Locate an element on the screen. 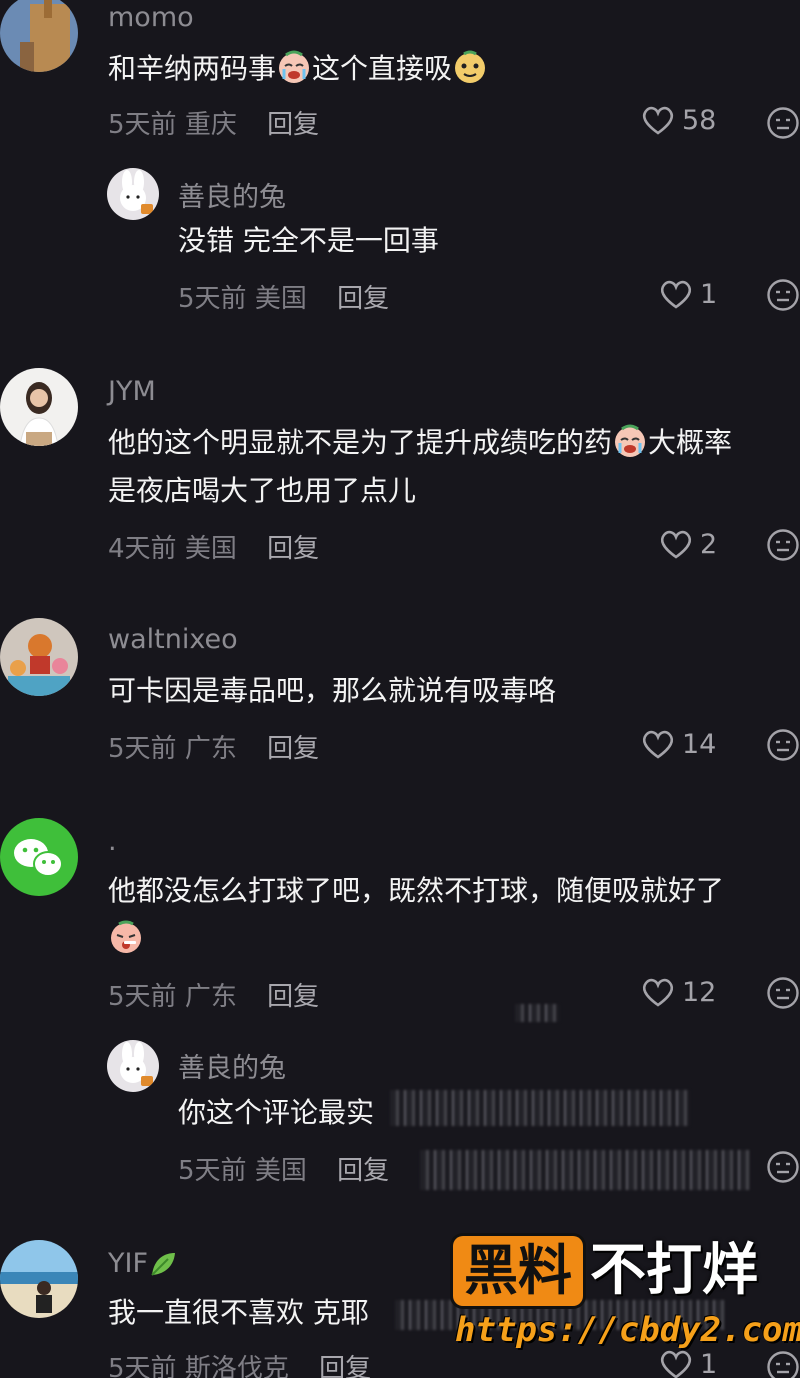 Image resolution: width=800 pixels, height=1378 pixels. like-button: 14 is located at coordinates (678, 744).